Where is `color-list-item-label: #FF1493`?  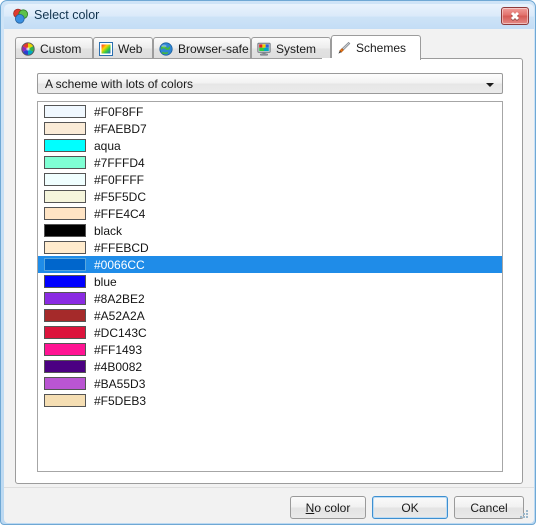
color-list-item-label: #FF1493 is located at coordinates (118, 349).